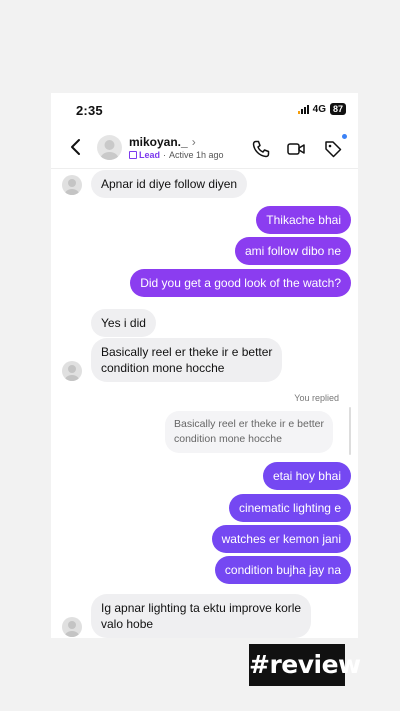  I want to click on contact-subtitle: Lead · Active 1h ago, so click(176, 155).